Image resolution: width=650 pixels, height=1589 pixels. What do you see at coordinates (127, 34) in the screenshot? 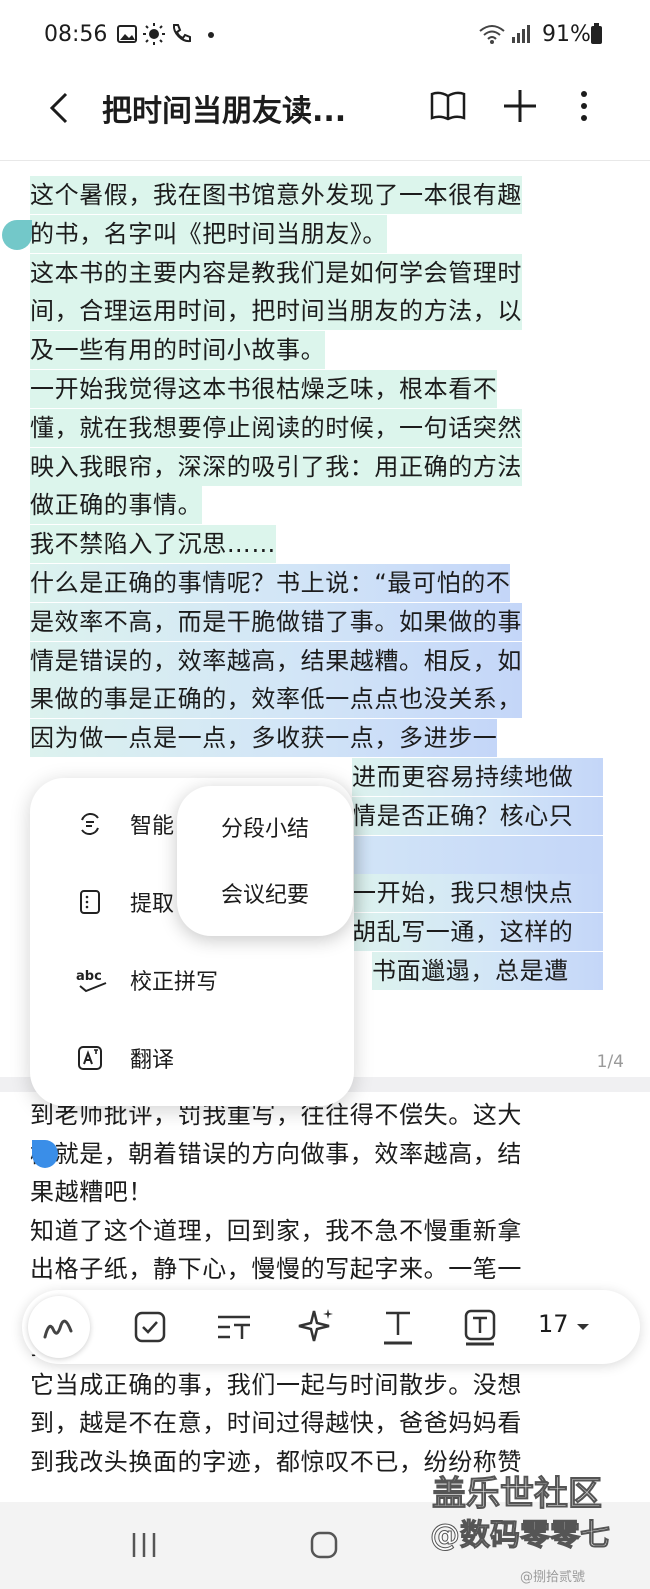
I see `gallery-notification-icon` at bounding box center [127, 34].